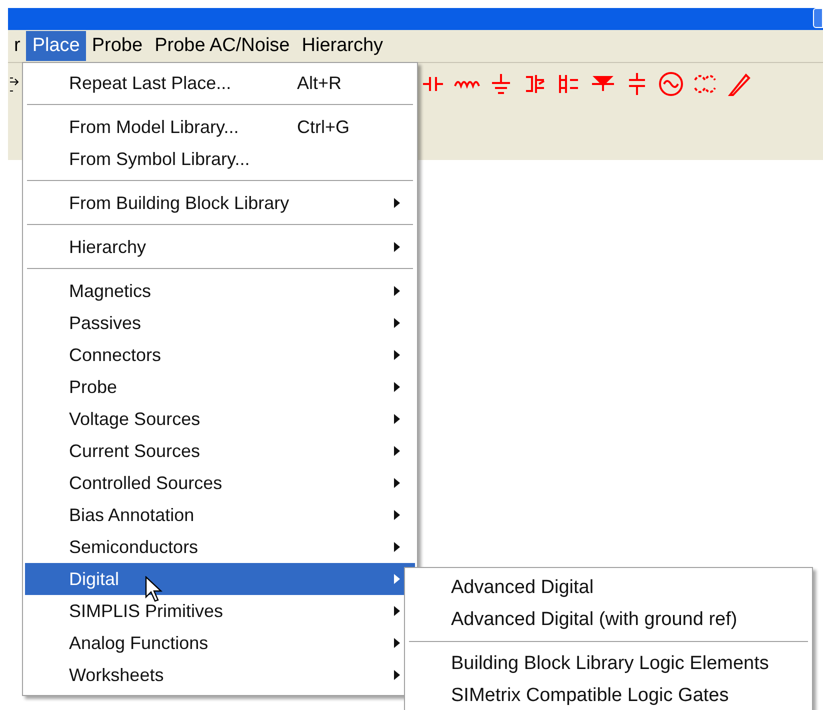 The height and width of the screenshot is (710, 823). Describe the element at coordinates (56, 46) in the screenshot. I see `menu-item: Place` at that location.